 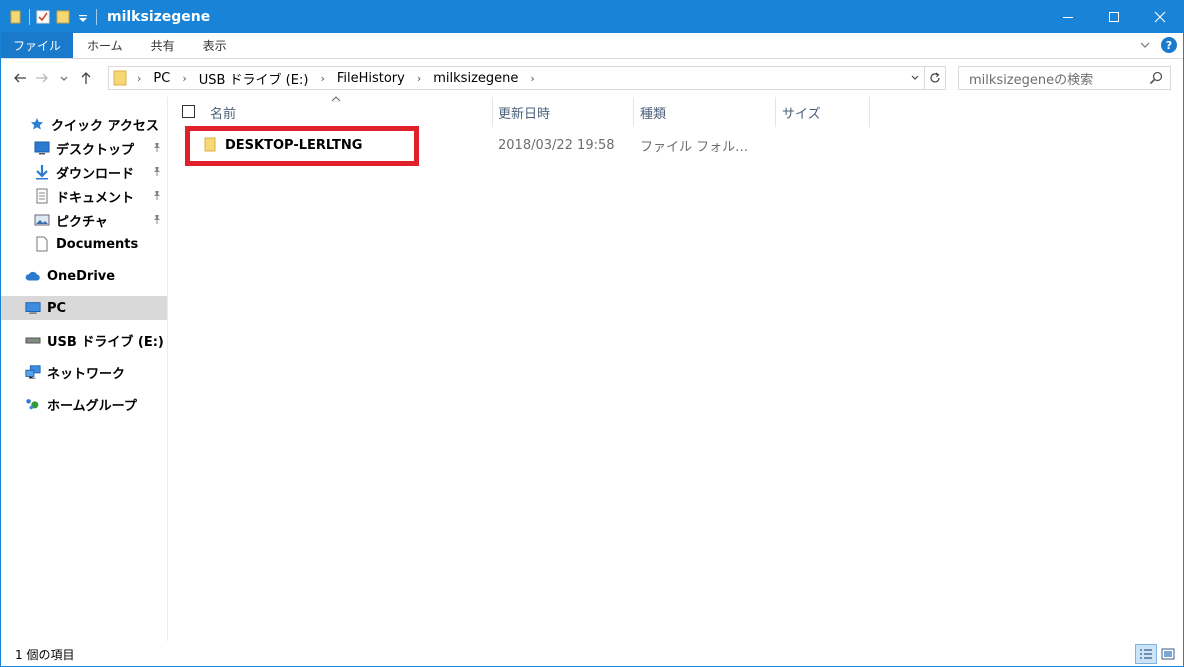 I want to click on sidebar-item-documents-jp: ドキュメント, so click(x=84, y=196).